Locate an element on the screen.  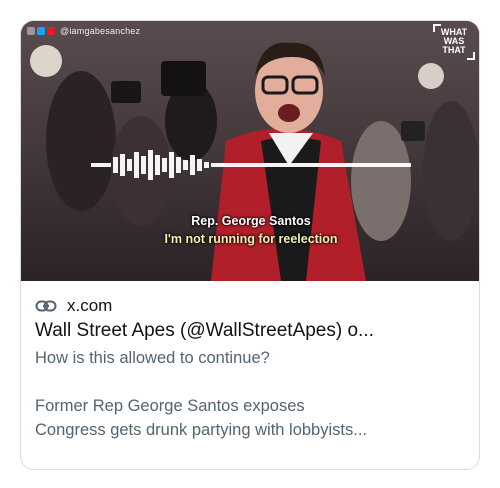
link-icon is located at coordinates (46, 306).